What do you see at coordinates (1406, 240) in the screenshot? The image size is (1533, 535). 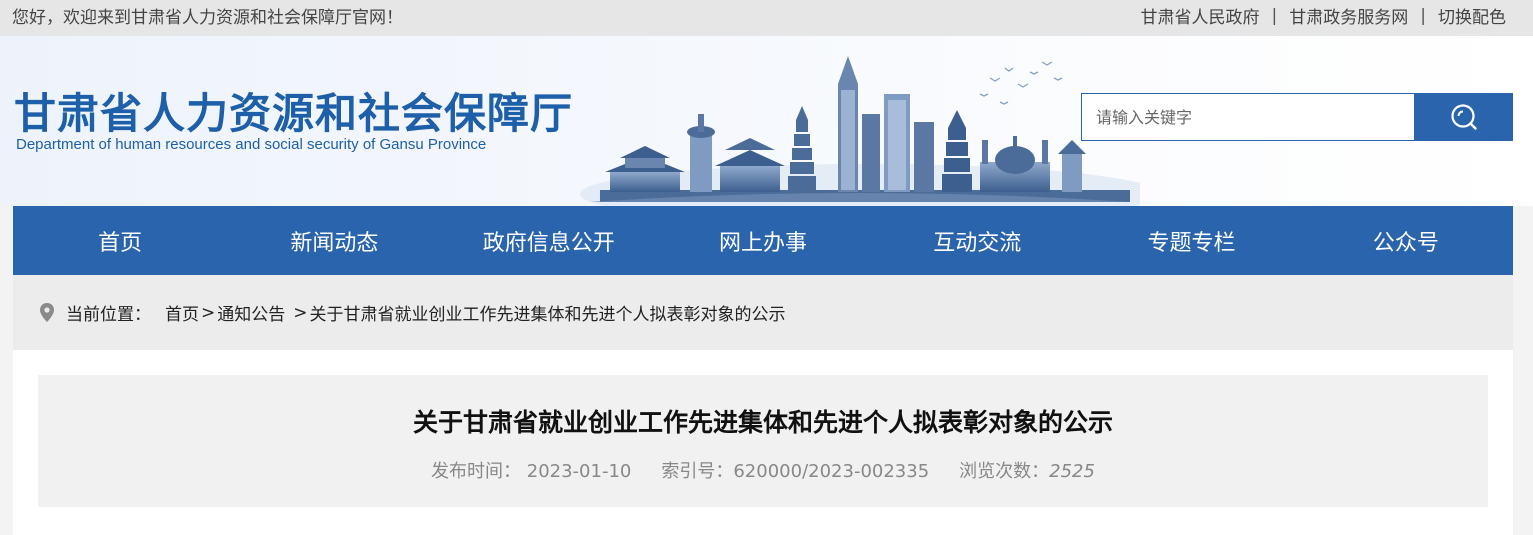 I see `nav-item-public-account: 公众号` at bounding box center [1406, 240].